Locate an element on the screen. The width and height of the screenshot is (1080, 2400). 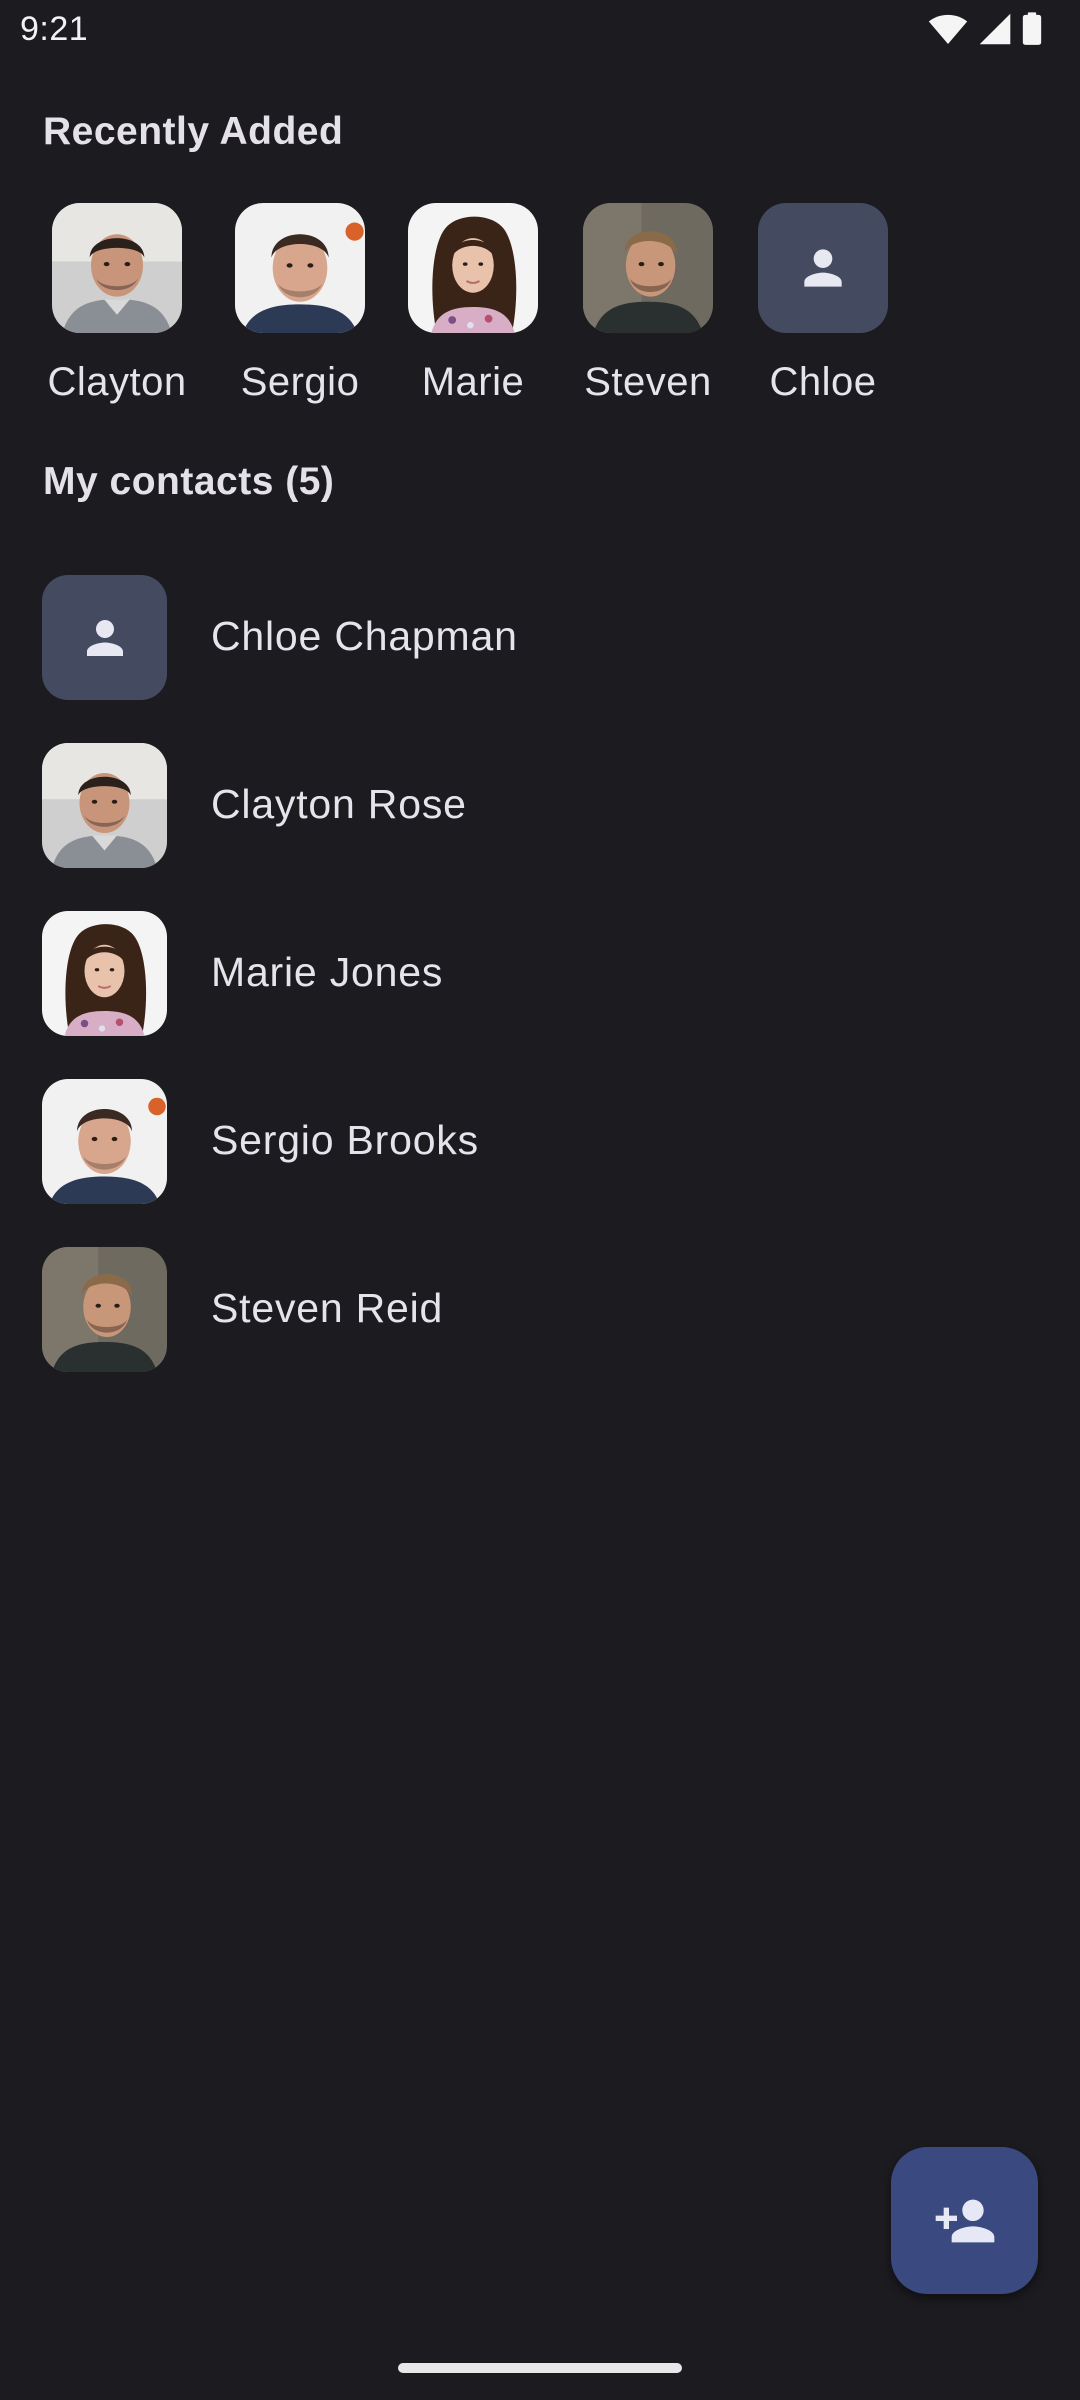
status-bar: 9:21 is located at coordinates (540, 32).